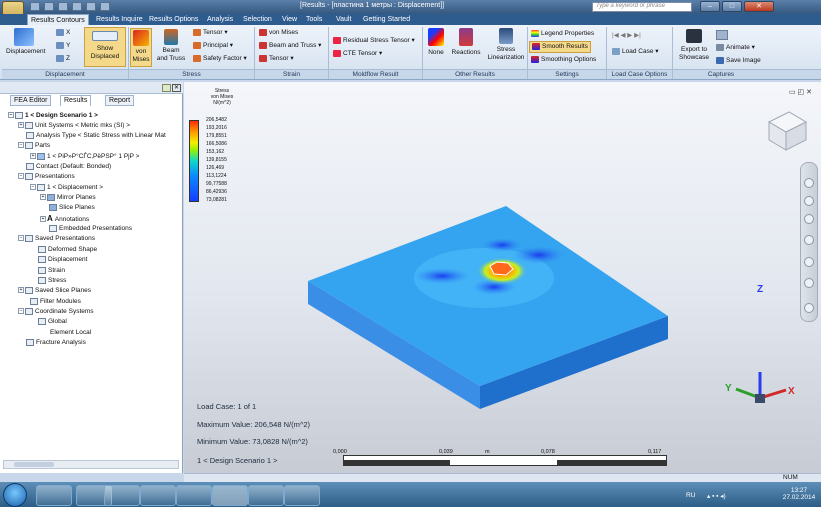 The image size is (821, 507). I want to click on displacement-x-button: X, so click(63, 33).